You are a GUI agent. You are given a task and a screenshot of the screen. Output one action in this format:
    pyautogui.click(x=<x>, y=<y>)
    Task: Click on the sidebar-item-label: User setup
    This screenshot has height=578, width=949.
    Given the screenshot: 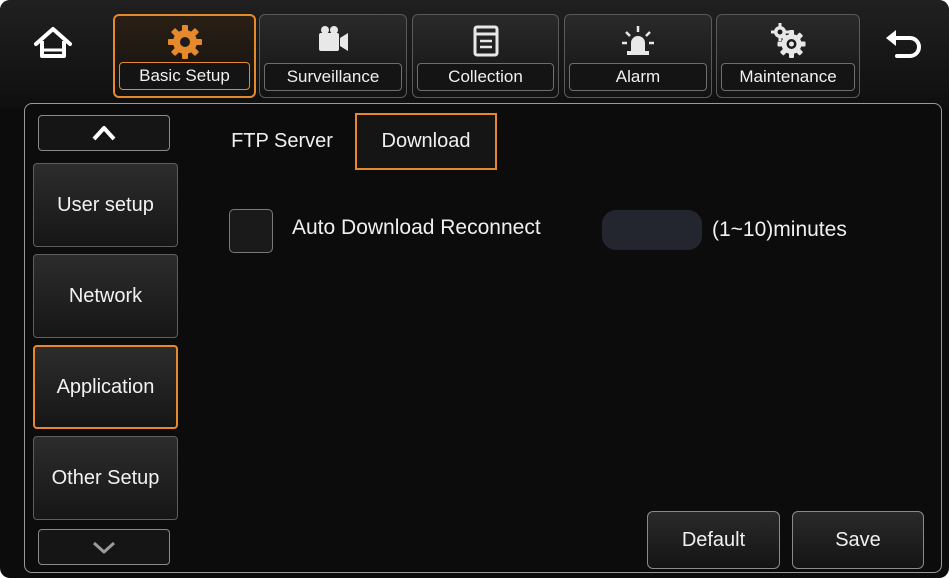 What is the action you would take?
    pyautogui.click(x=105, y=204)
    